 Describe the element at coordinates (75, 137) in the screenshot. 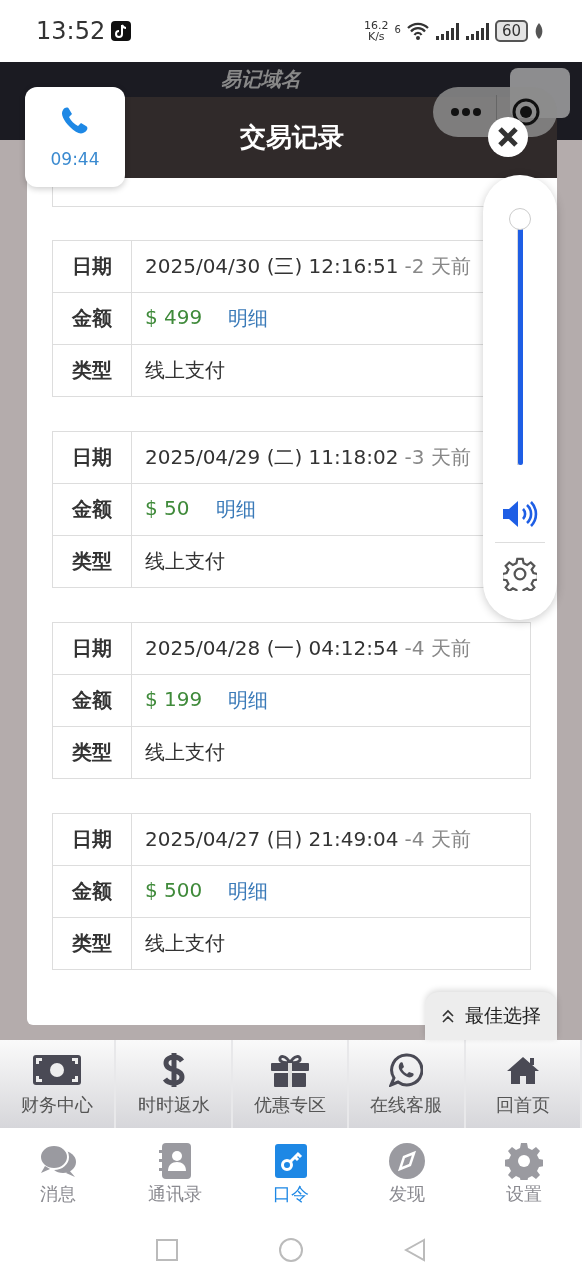

I see `call-bubble: 09:44` at that location.